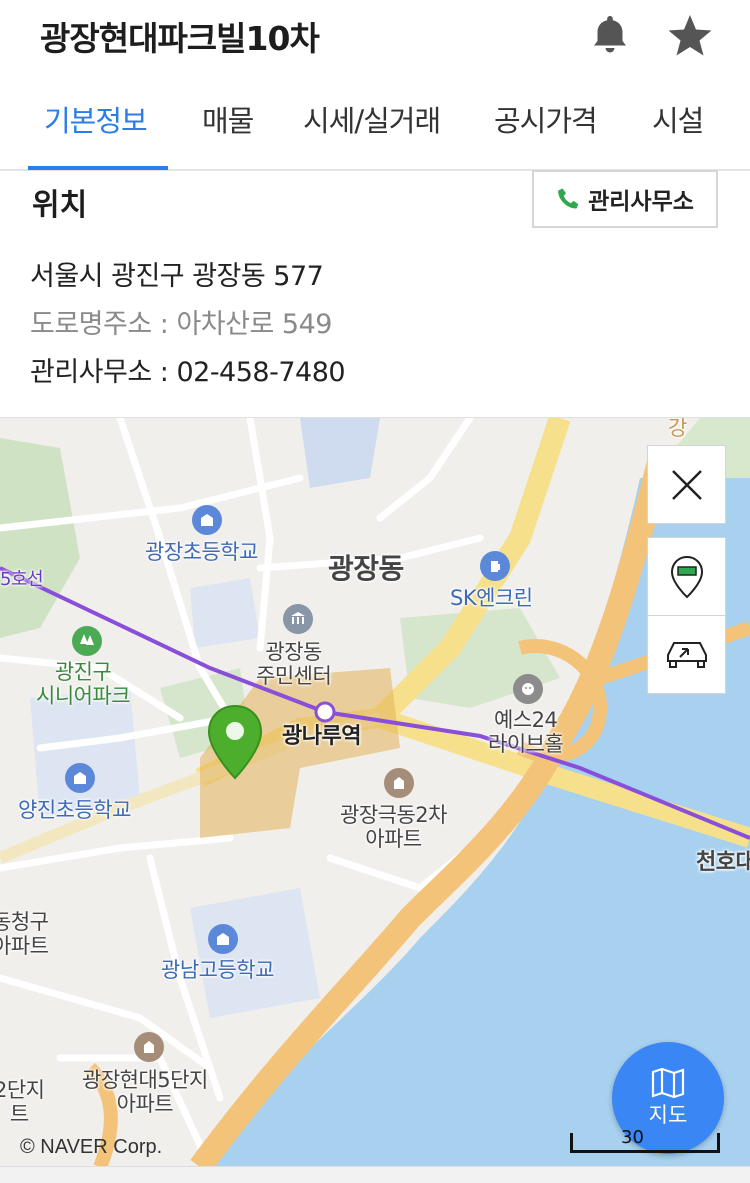 The width and height of the screenshot is (750, 1183). What do you see at coordinates (375, 1174) in the screenshot?
I see `bottom-edge` at bounding box center [375, 1174].